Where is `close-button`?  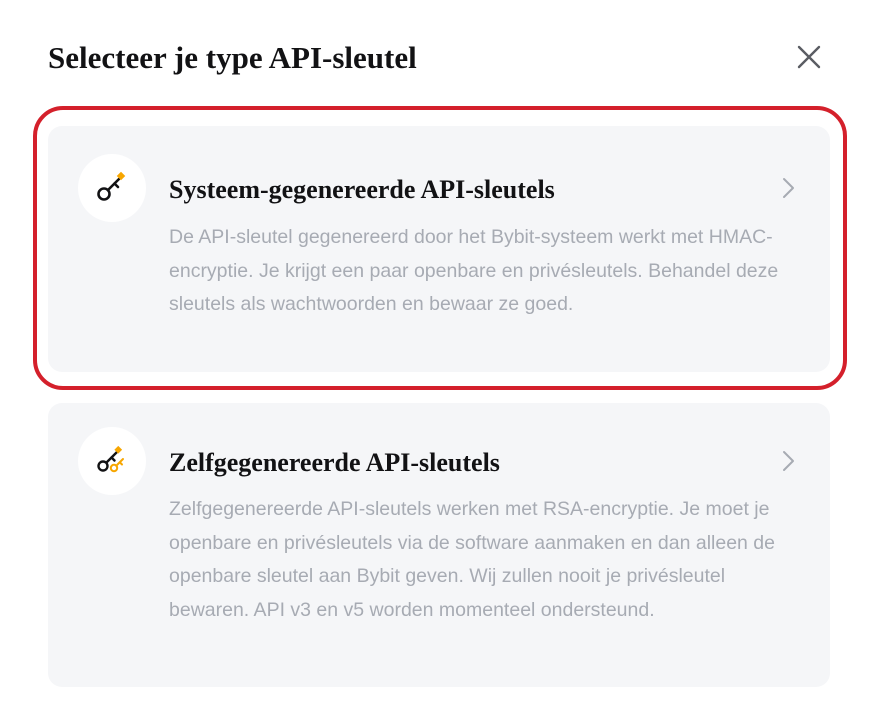 close-button is located at coordinates (809, 57).